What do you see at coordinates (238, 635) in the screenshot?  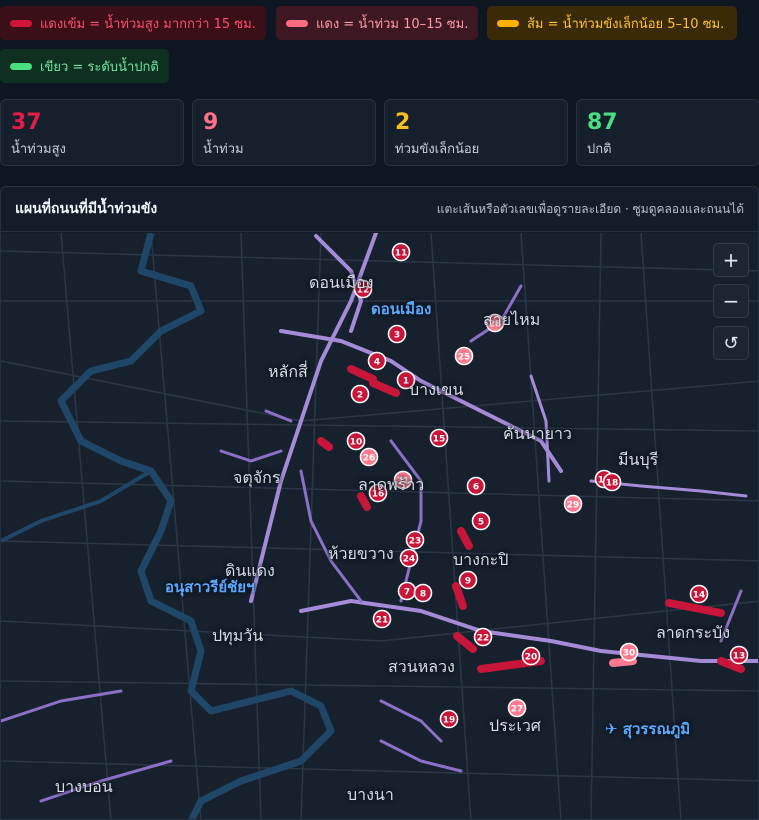 I see `place-label: ปทุมวัน` at bounding box center [238, 635].